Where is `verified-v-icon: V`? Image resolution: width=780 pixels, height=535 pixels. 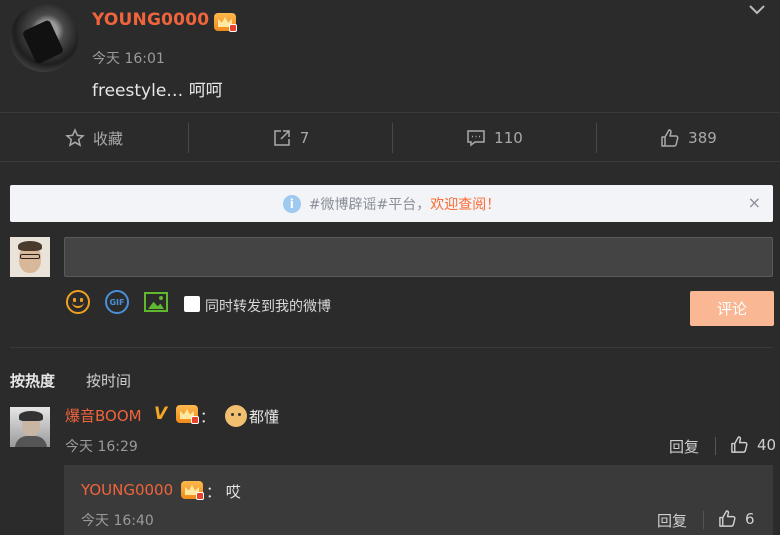
verified-v-icon: V is located at coordinates (161, 414).